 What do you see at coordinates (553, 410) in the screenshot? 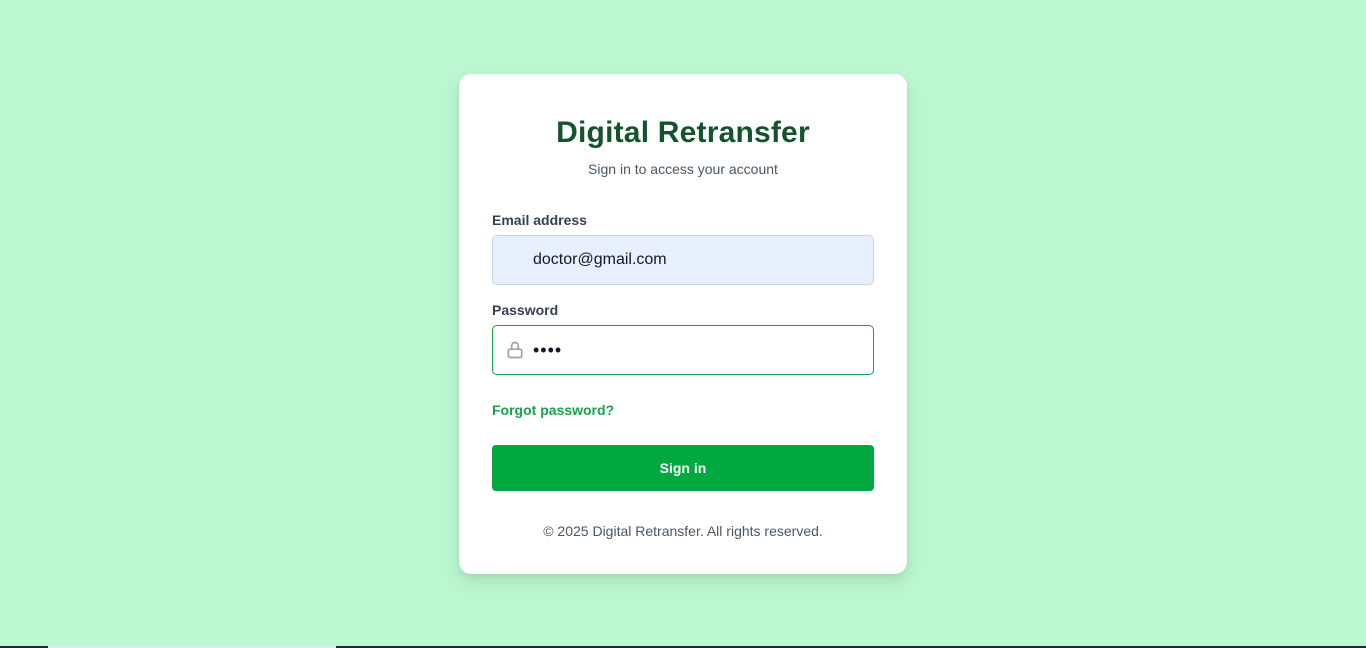
I see `forgot-password-link: Forgot password?` at bounding box center [553, 410].